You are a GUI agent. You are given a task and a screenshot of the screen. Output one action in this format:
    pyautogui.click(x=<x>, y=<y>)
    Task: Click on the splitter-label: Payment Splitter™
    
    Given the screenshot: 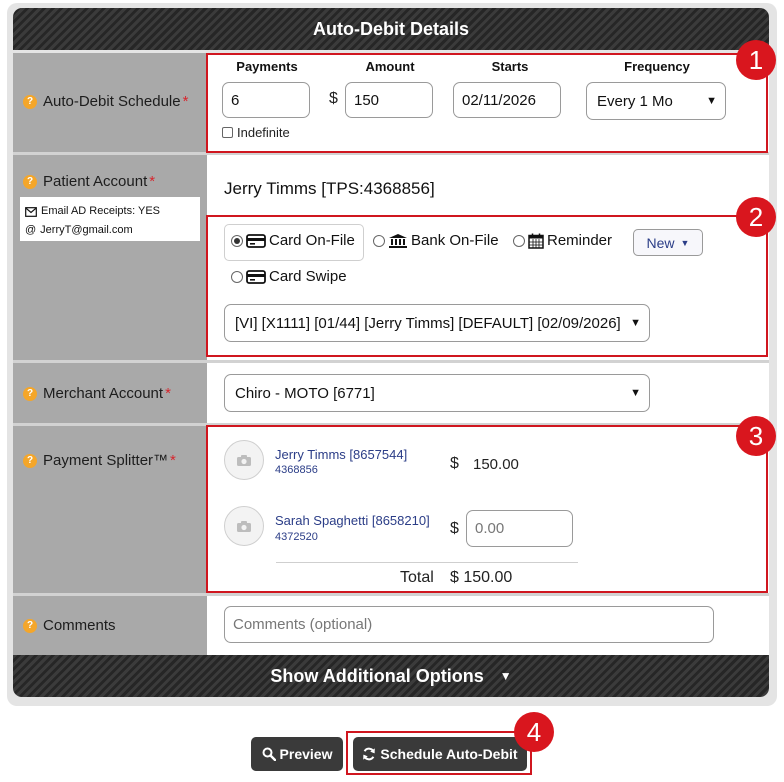 What is the action you would take?
    pyautogui.click(x=106, y=460)
    